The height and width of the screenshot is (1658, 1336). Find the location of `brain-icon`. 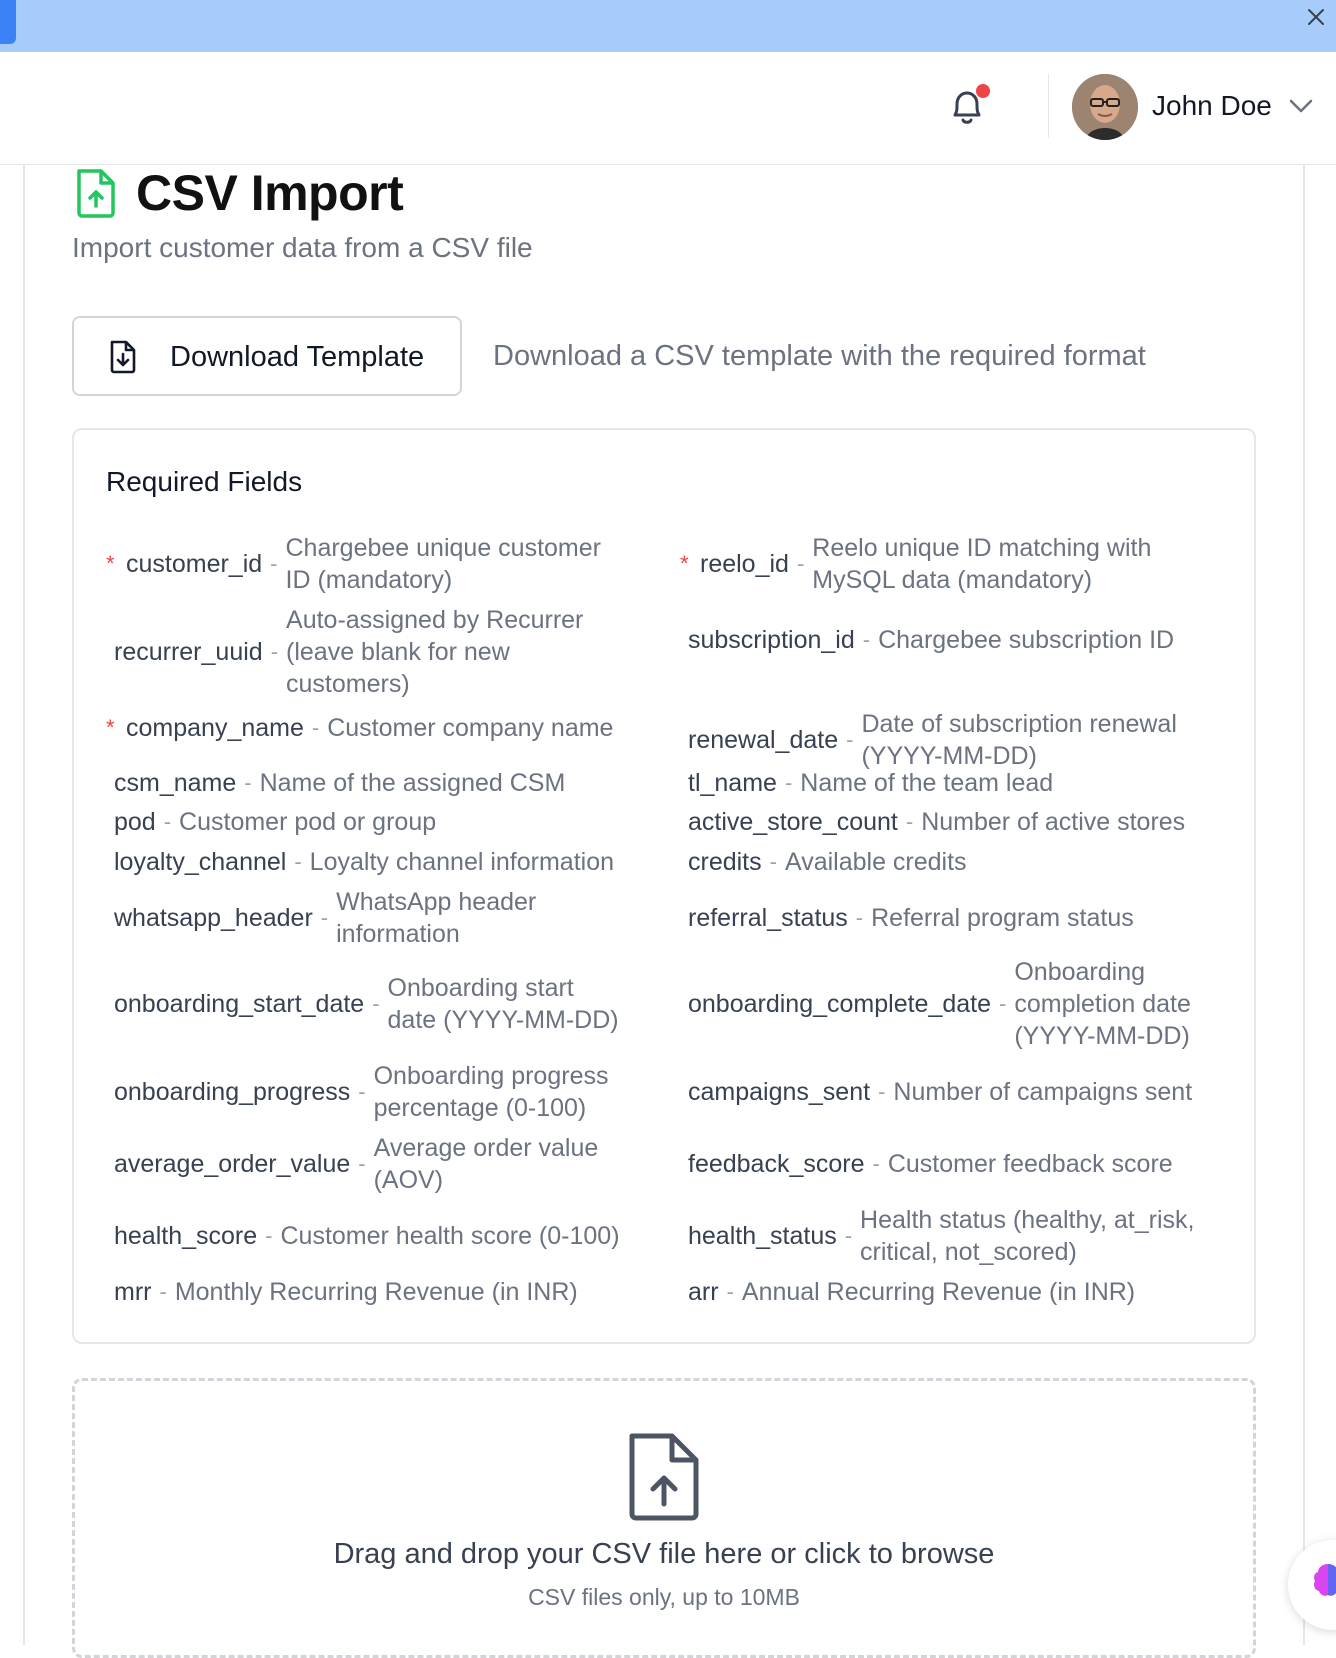

brain-icon is located at coordinates (1325, 1580).